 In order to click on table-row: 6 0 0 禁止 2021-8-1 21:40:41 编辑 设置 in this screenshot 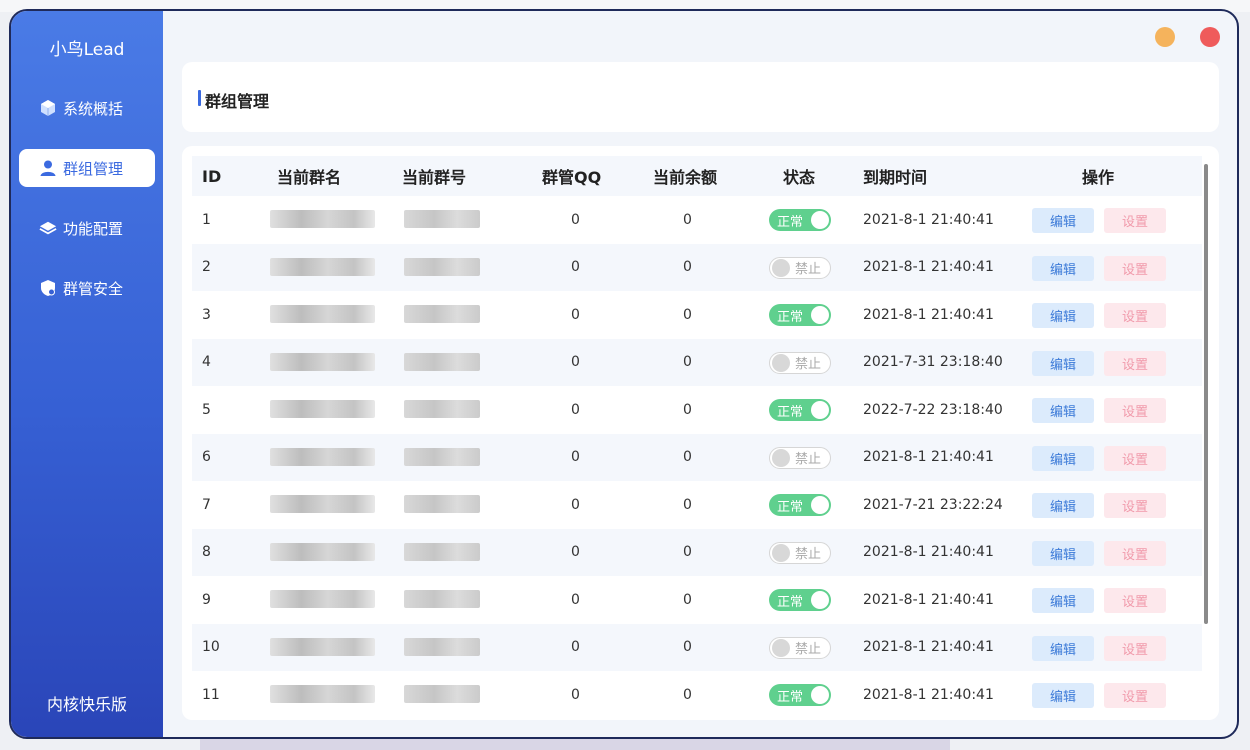, I will do `click(697, 457)`.